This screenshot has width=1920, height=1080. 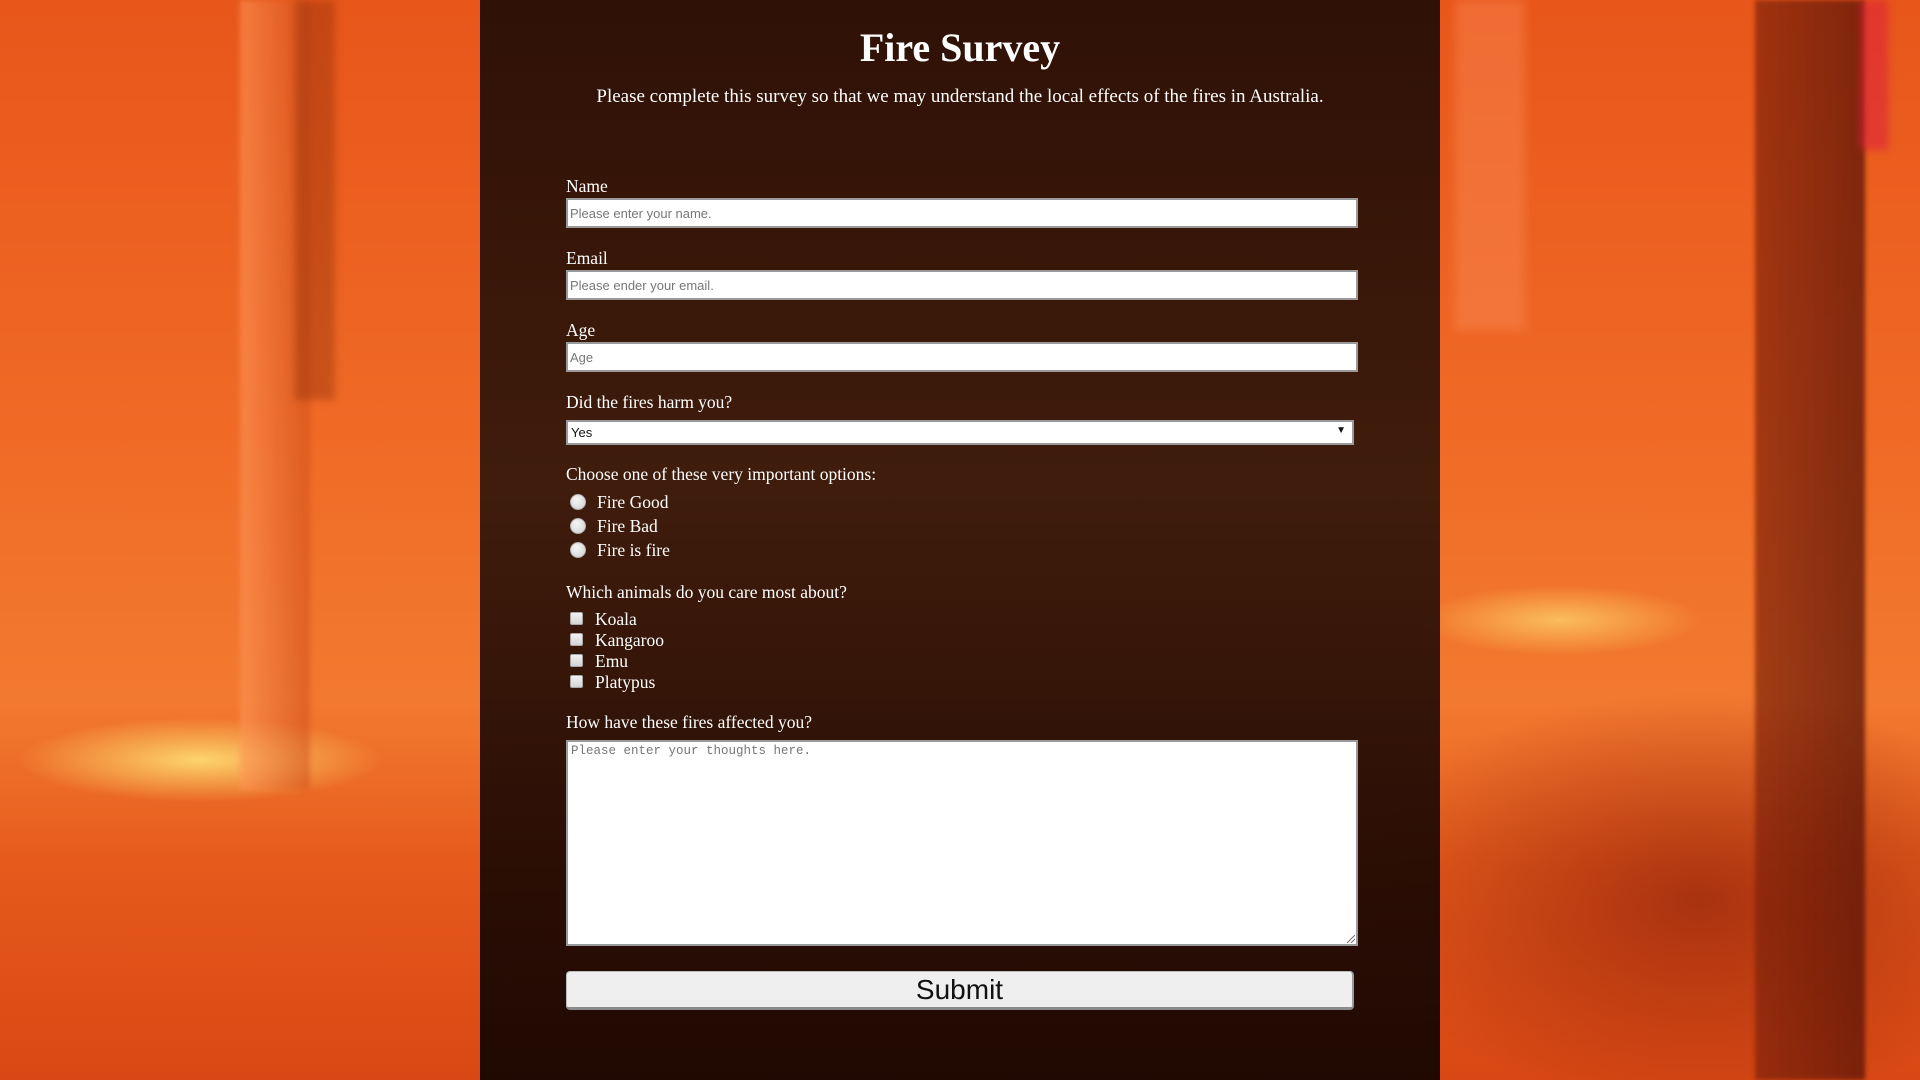 What do you see at coordinates (582, 432) in the screenshot?
I see `harm-selected-value: Yes` at bounding box center [582, 432].